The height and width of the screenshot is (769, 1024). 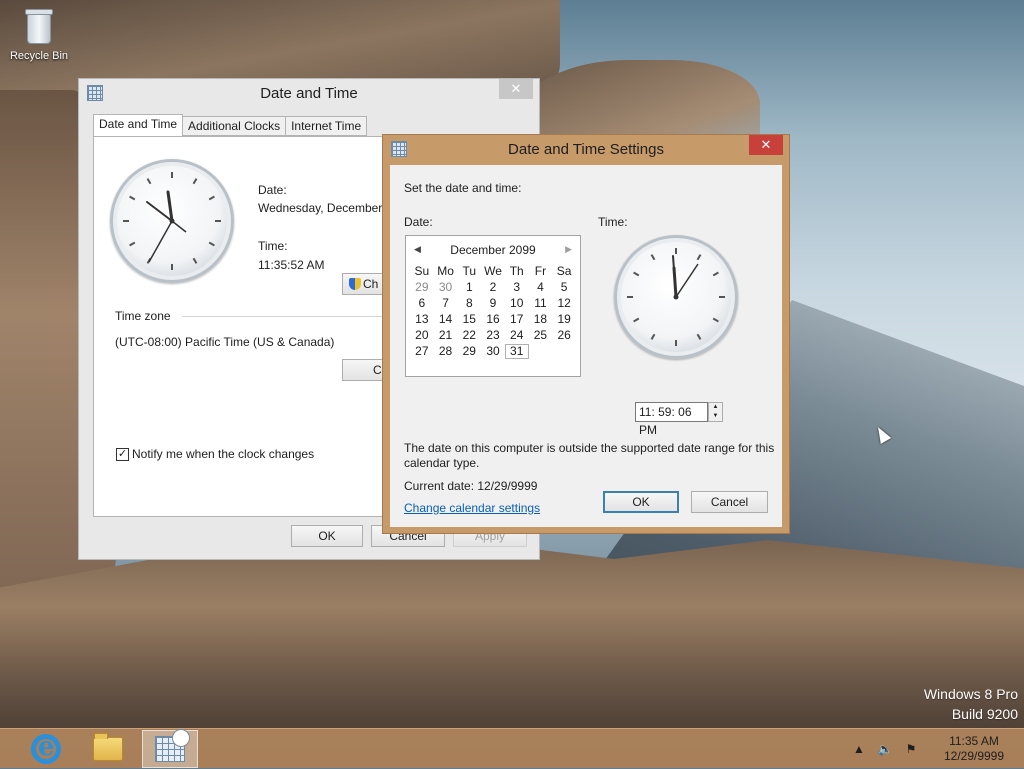 I want to click on taskbar-date-time-settings, so click(x=170, y=748).